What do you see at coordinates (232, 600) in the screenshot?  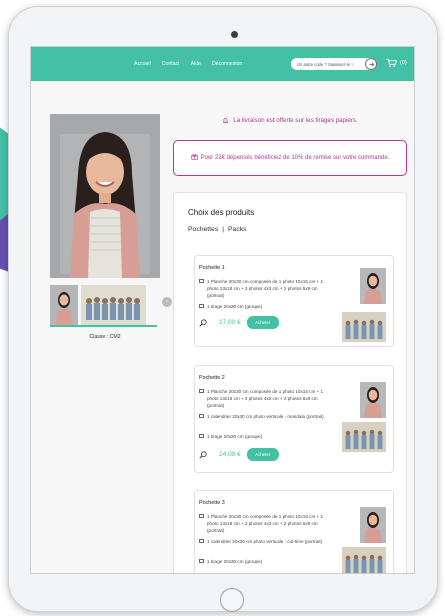 I see `home-button` at bounding box center [232, 600].